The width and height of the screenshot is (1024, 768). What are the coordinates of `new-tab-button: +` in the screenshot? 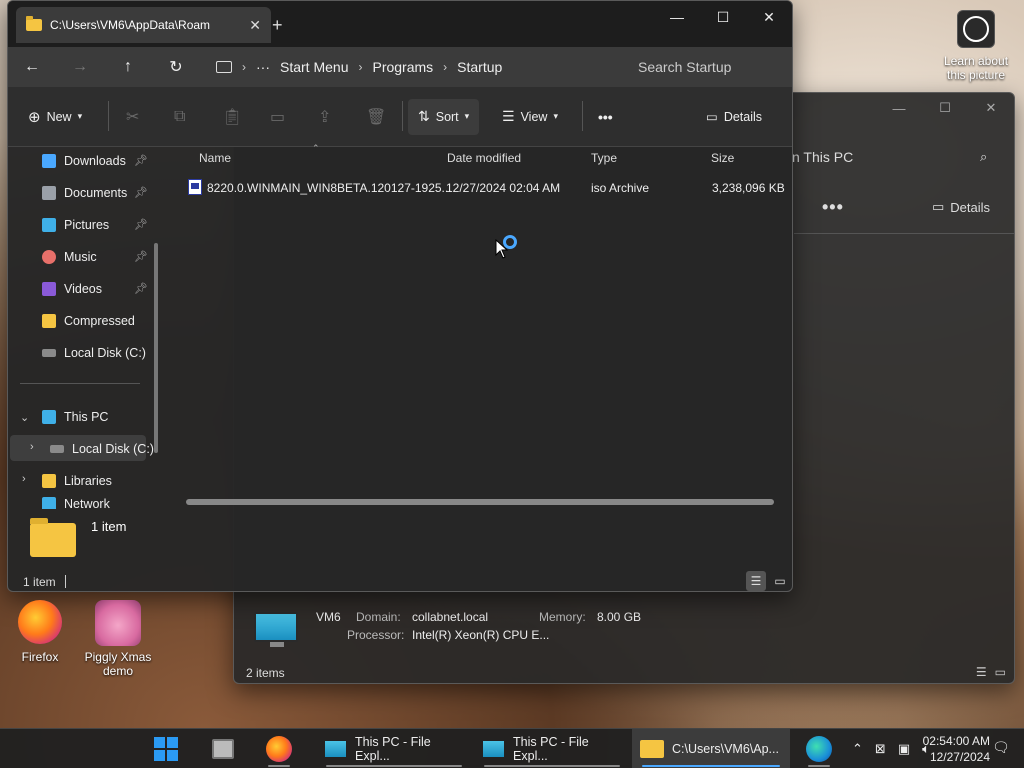 It's located at (277, 25).